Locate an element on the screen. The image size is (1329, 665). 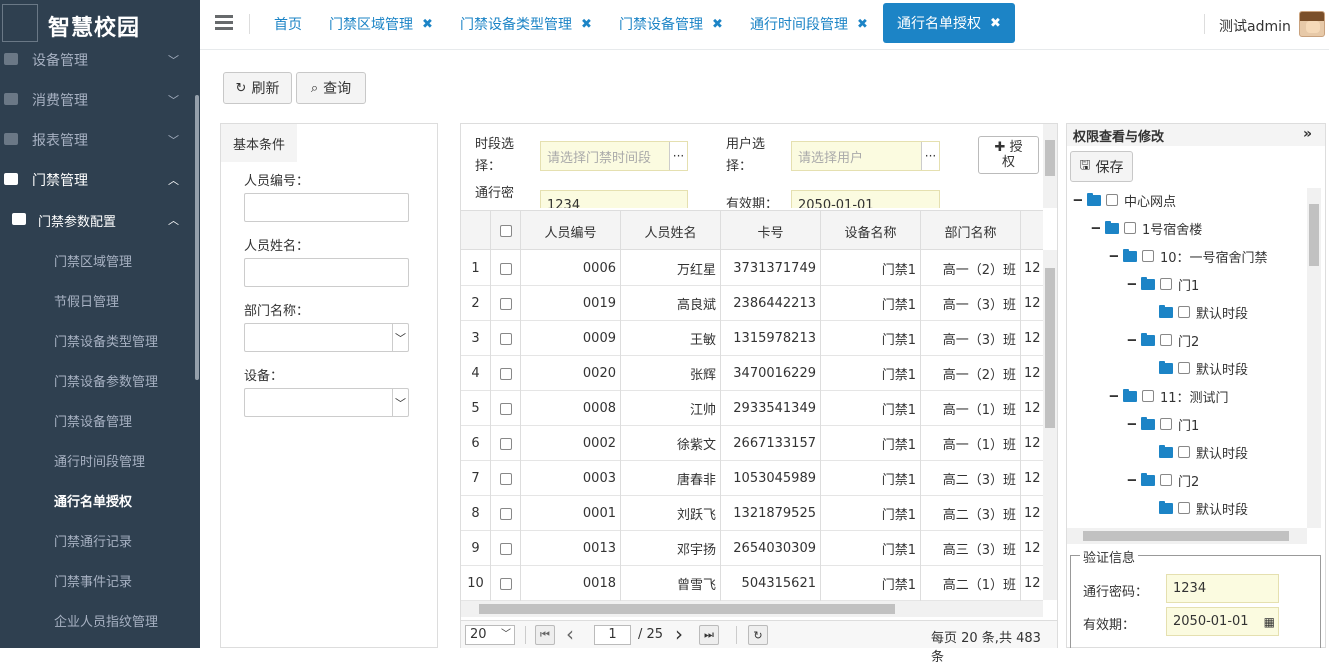
tab-basic-conditions: 基本条件 is located at coordinates (259, 143).